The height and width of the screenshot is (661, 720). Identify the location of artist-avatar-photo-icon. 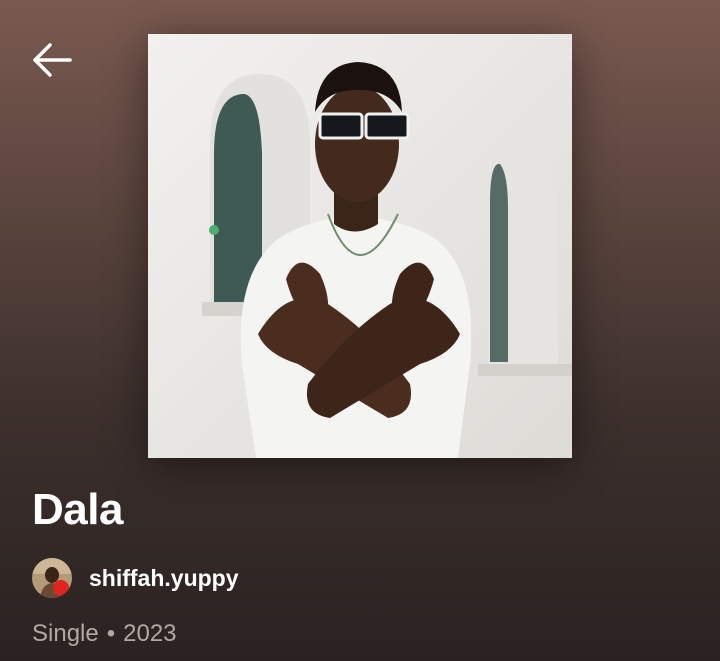
(52, 578).